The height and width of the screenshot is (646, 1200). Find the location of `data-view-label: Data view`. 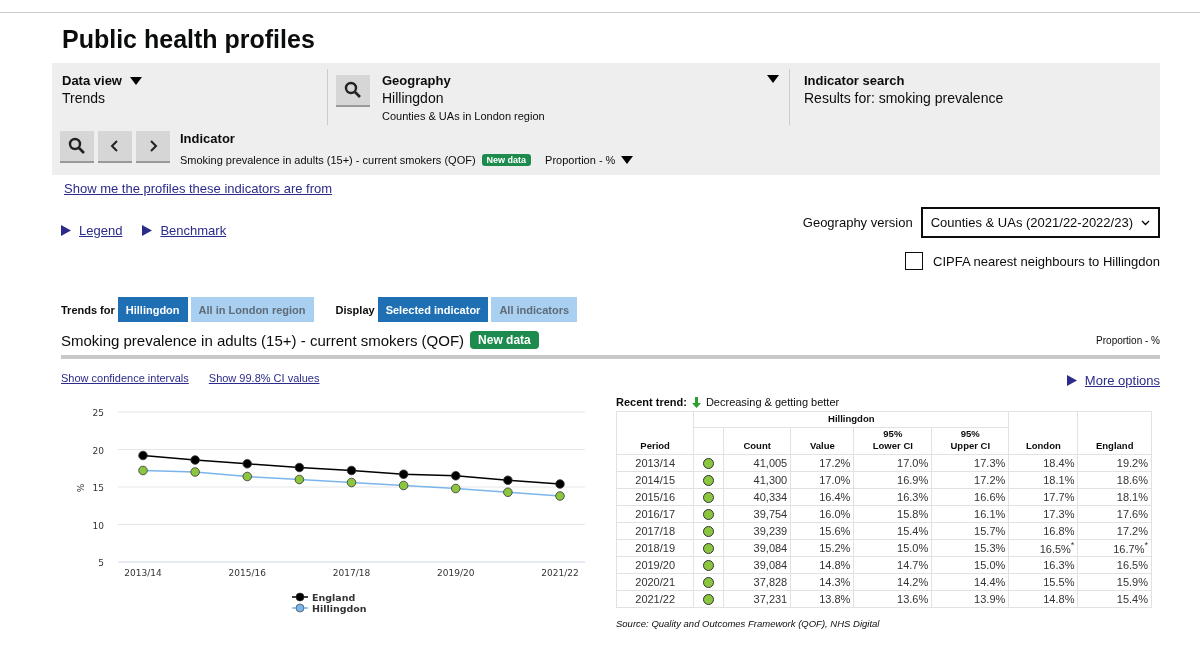

data-view-label: Data view is located at coordinates (92, 81).